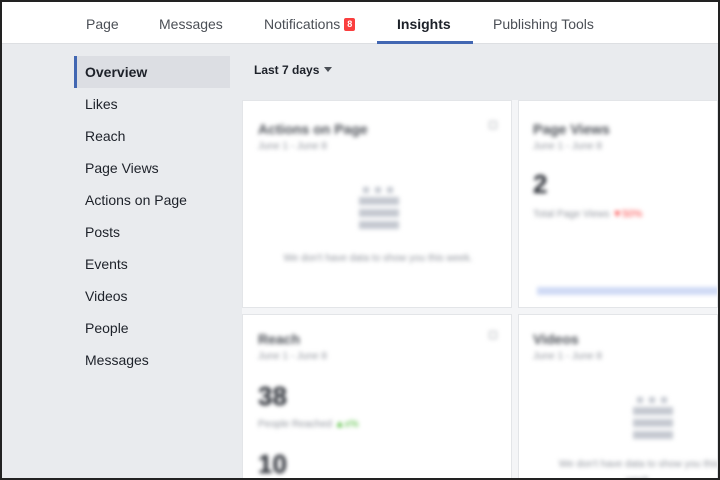 This screenshot has height=480, width=720. I want to click on tab-publishing-tools: Publishing Tools, so click(543, 22).